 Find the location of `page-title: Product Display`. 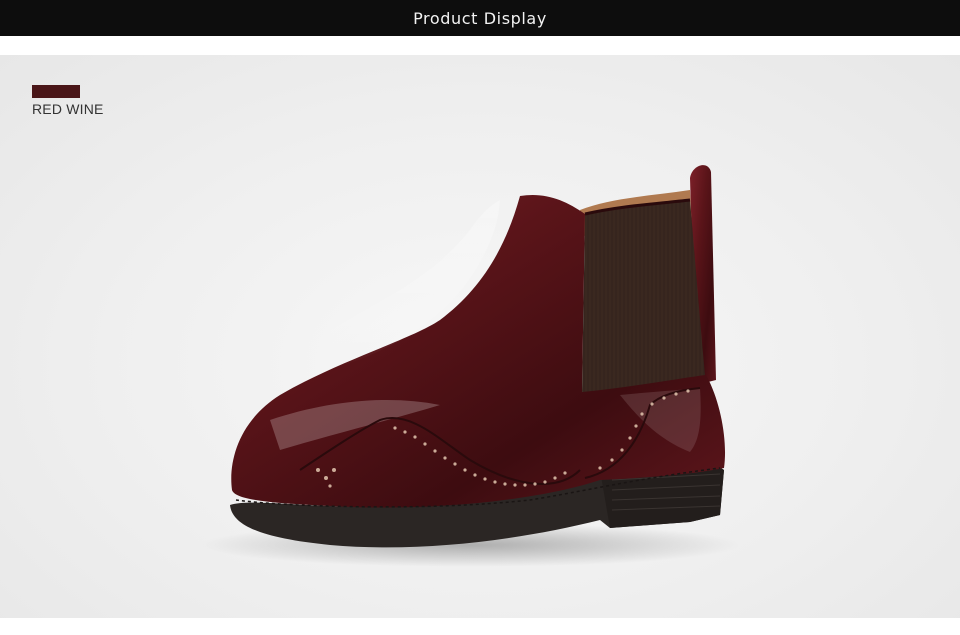

page-title: Product Display is located at coordinates (480, 18).